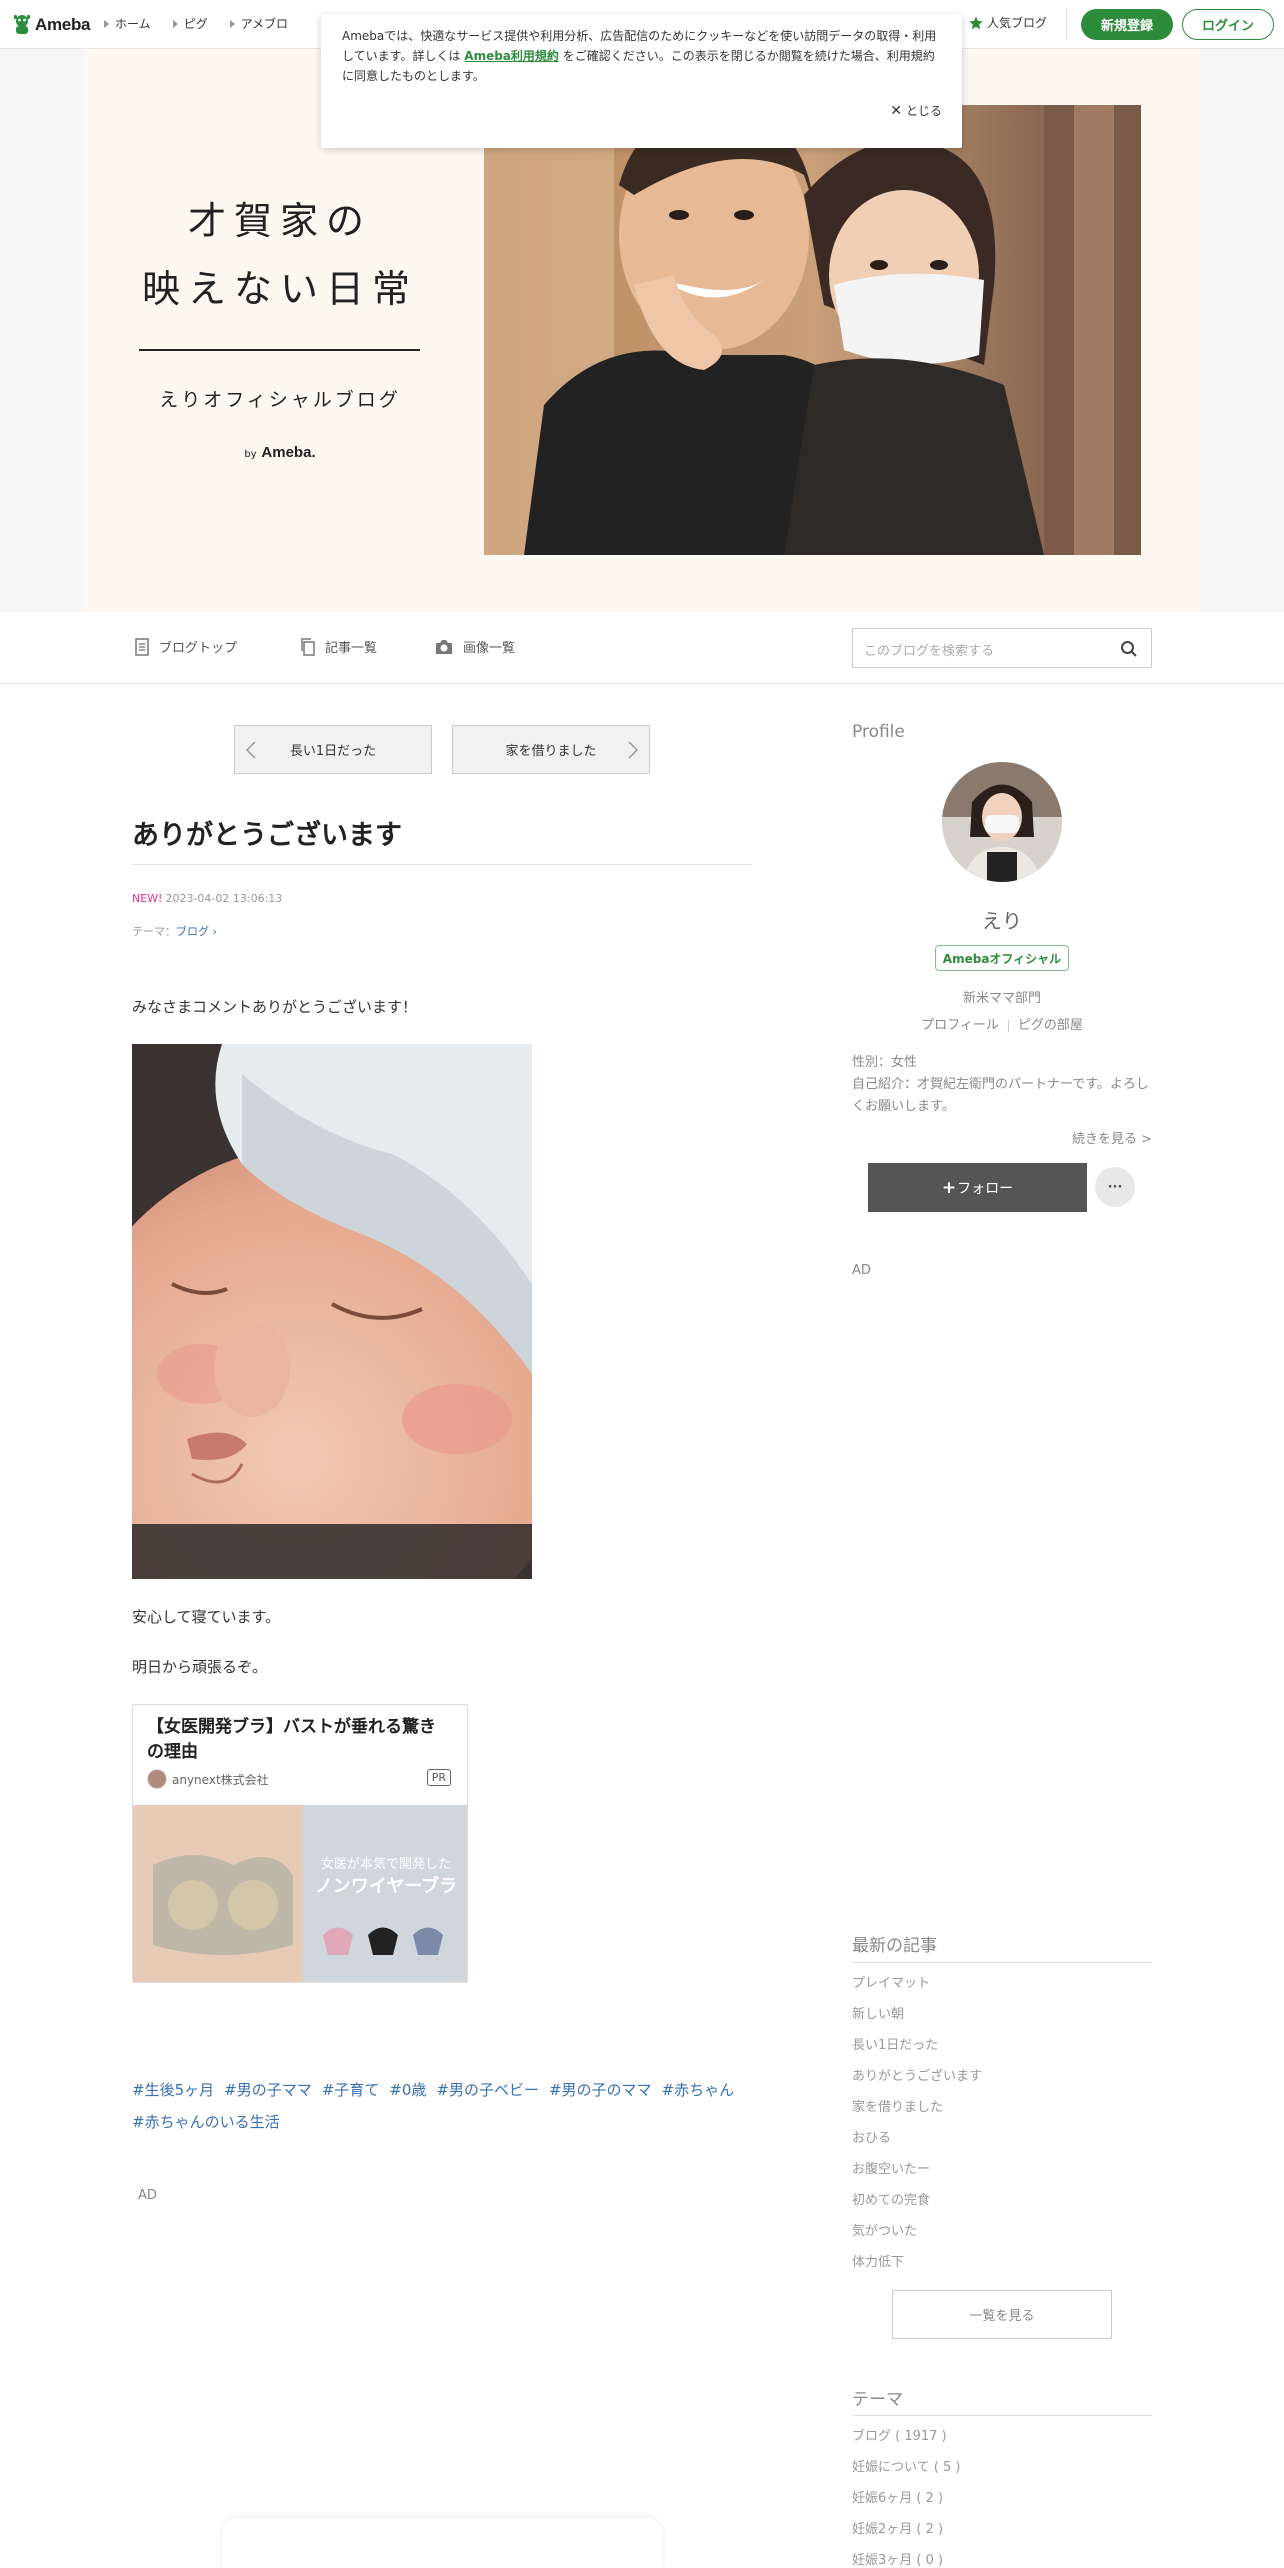 The height and width of the screenshot is (2568, 1284). Describe the element at coordinates (407, 2090) in the screenshot. I see `hashtag-link: #0歳` at that location.